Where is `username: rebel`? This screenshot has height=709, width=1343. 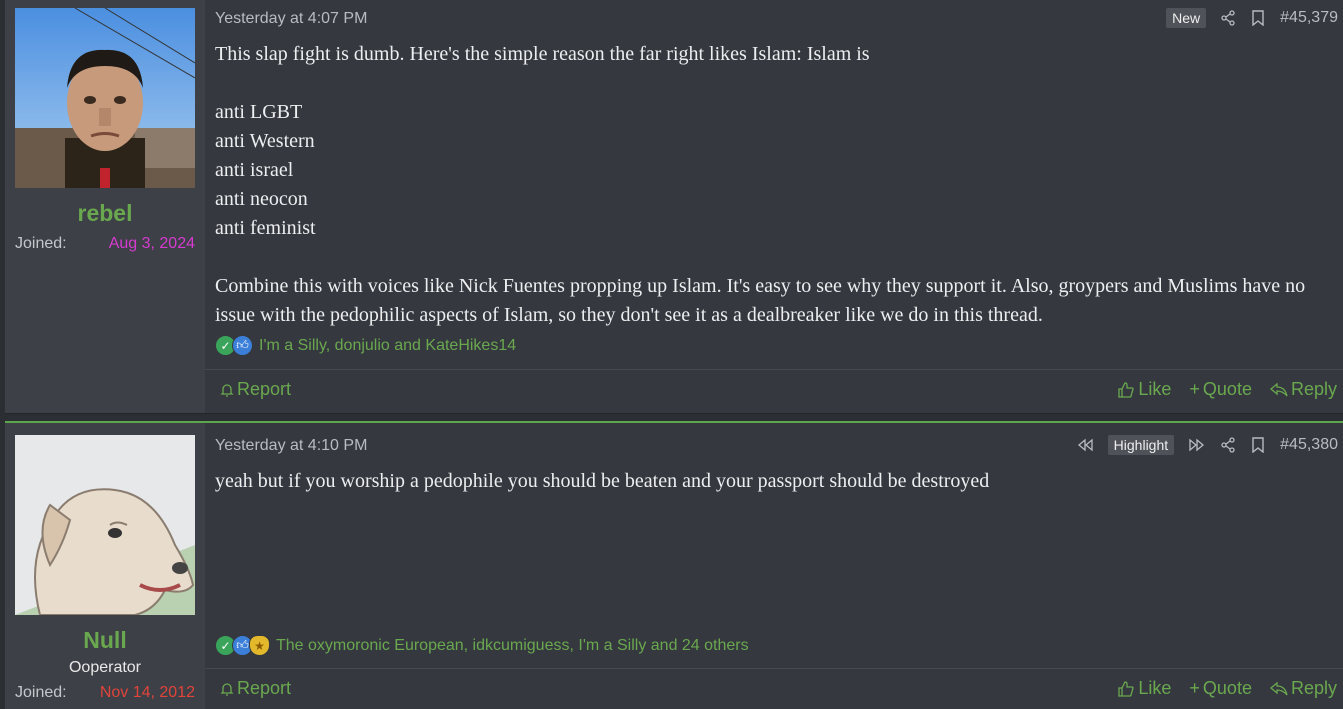 username: rebel is located at coordinates (105, 213).